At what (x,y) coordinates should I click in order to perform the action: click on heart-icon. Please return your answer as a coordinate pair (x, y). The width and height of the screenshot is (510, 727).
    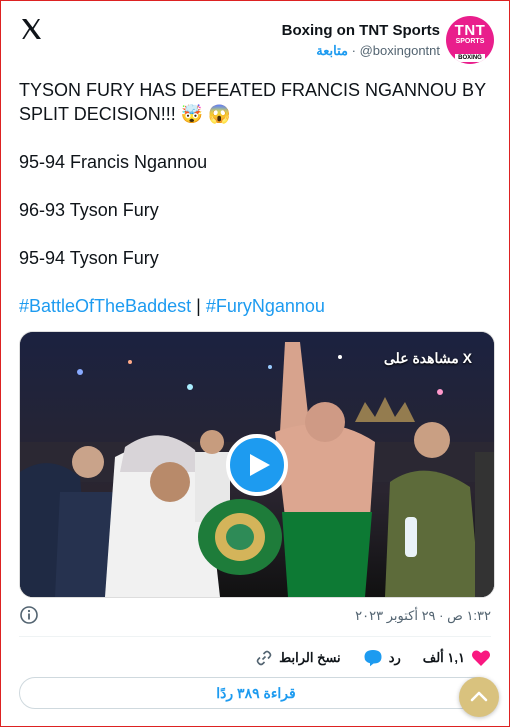
    Looking at the image, I should click on (481, 658).